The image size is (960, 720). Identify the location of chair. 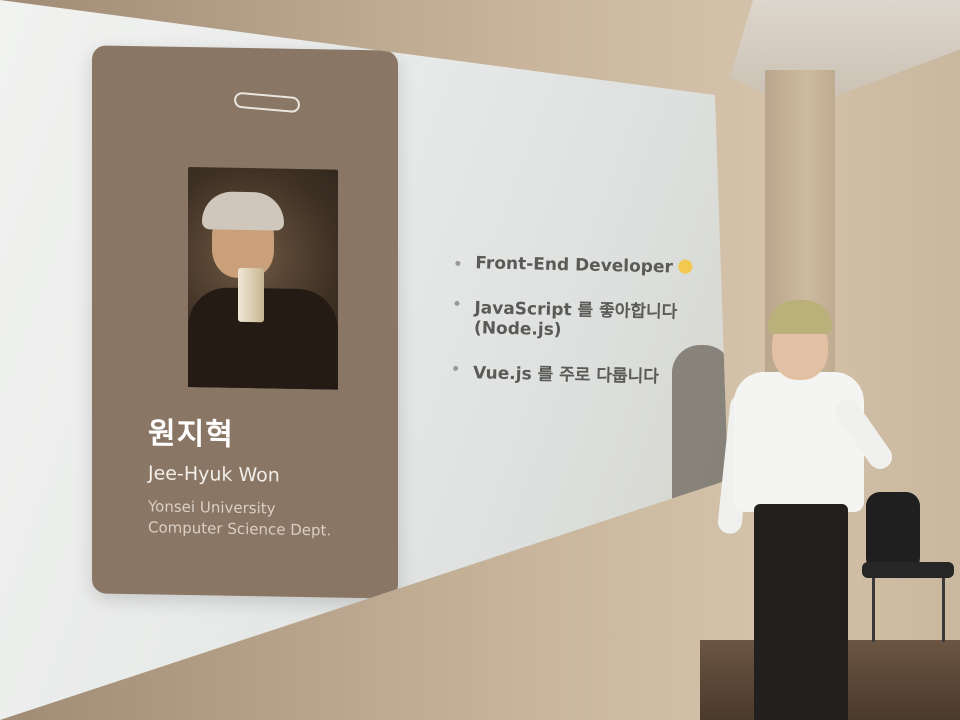
(908, 567).